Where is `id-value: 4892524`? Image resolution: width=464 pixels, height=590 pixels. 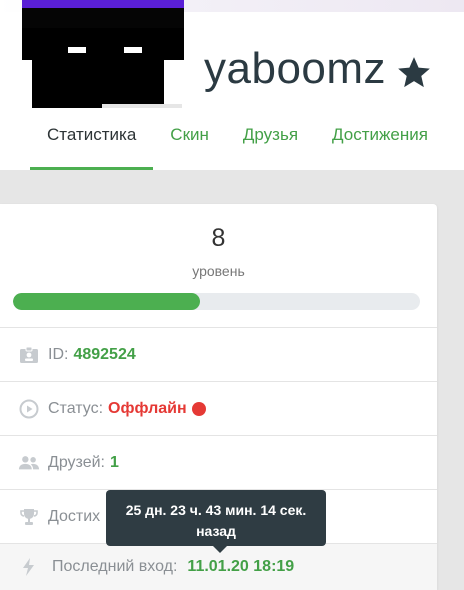
id-value: 4892524 is located at coordinates (104, 354).